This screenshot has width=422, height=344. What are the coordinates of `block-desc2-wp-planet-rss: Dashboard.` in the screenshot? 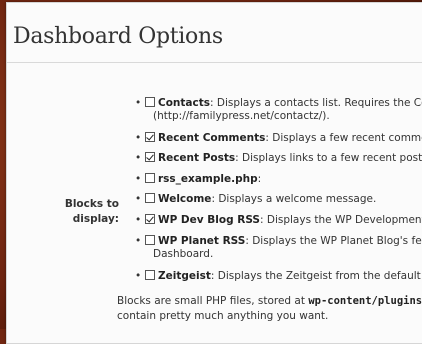 It's located at (183, 254).